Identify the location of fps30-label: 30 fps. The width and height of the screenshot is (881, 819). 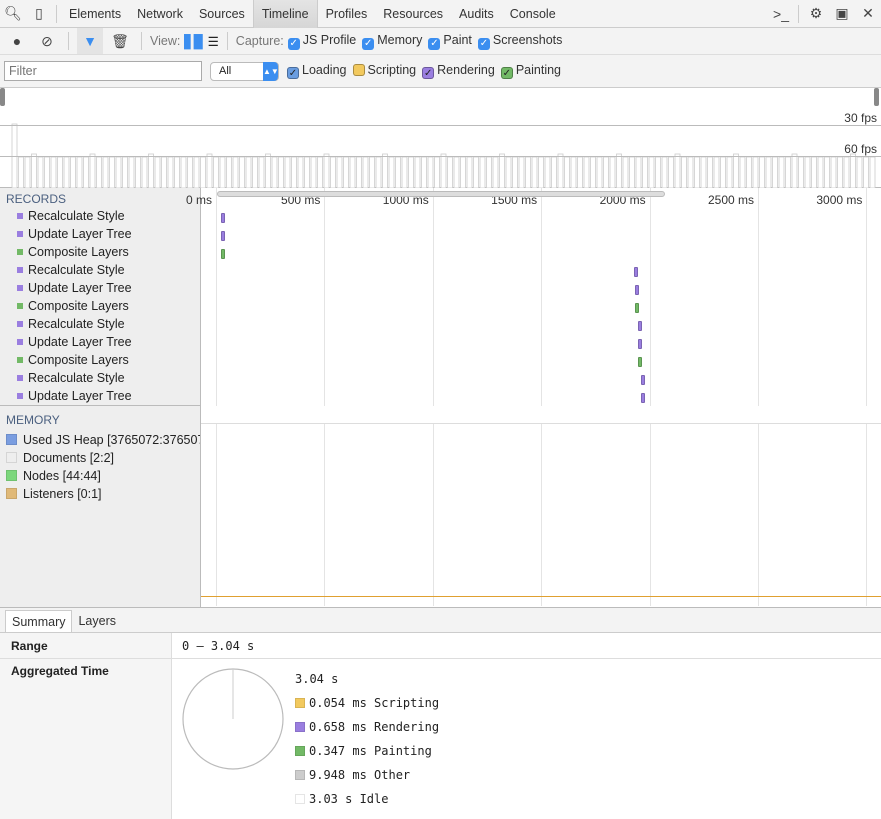
(860, 118).